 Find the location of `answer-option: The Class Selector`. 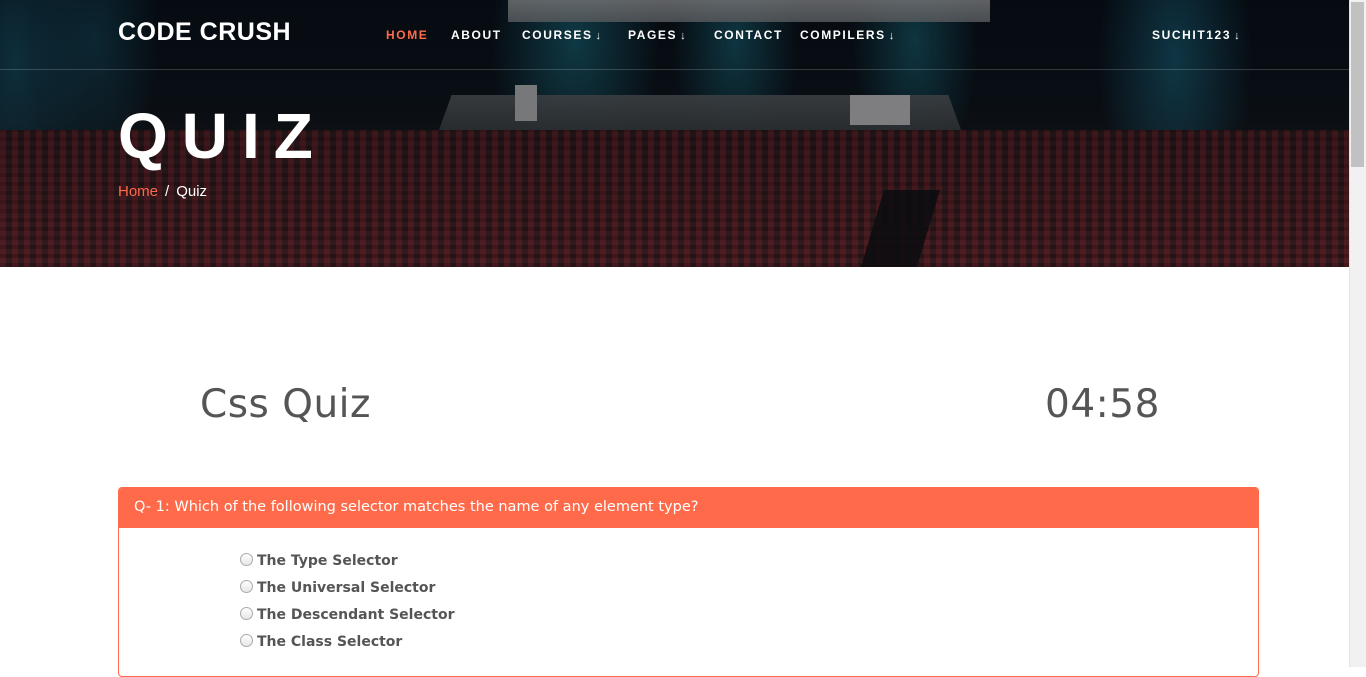

answer-option: The Class Selector is located at coordinates (347, 641).